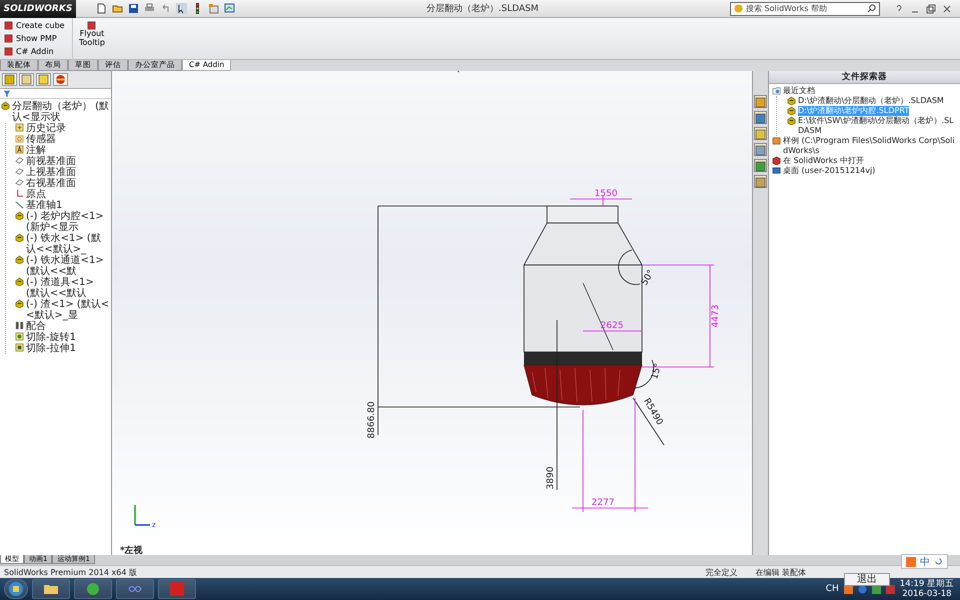  I want to click on command-button: Show PMP, so click(36, 38).